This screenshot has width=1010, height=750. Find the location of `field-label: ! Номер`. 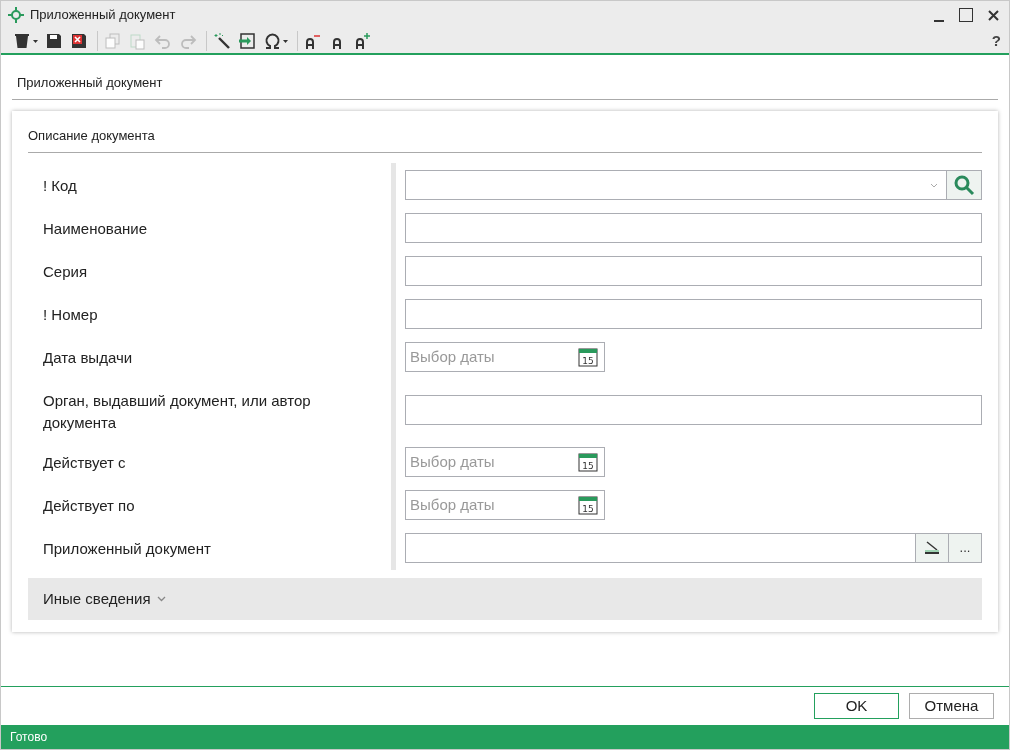

field-label: ! Номер is located at coordinates (71, 315).